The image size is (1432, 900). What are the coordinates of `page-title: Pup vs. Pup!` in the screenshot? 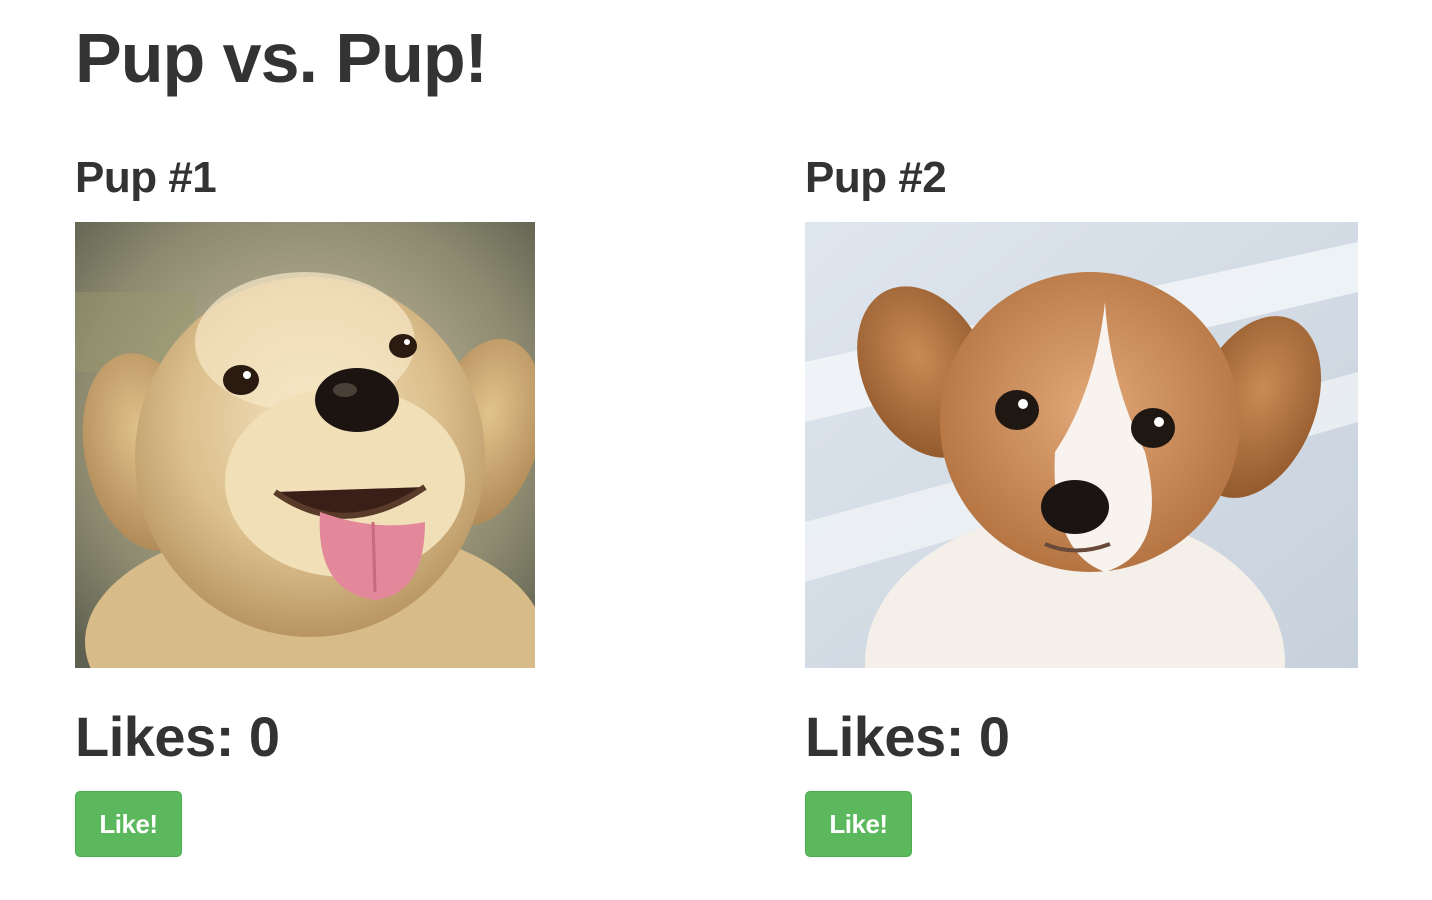 It's located at (281, 58).